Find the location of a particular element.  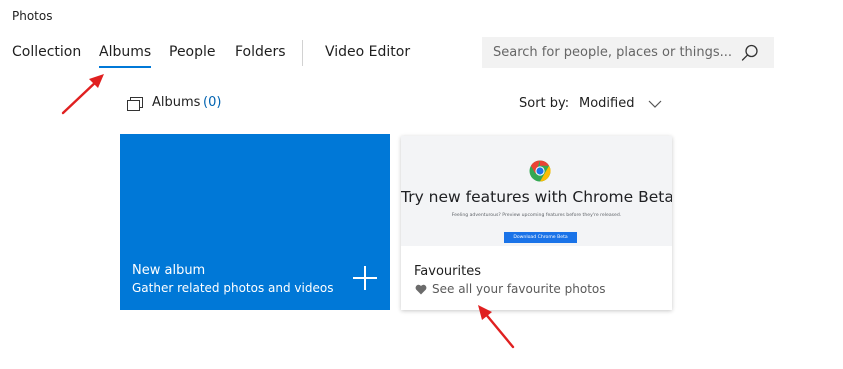

favourites-title: Favourites is located at coordinates (447, 271).